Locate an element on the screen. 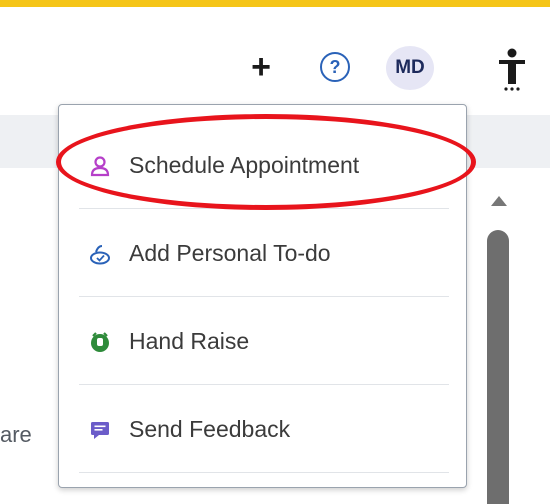 The image size is (550, 504). person-icon is located at coordinates (100, 166).